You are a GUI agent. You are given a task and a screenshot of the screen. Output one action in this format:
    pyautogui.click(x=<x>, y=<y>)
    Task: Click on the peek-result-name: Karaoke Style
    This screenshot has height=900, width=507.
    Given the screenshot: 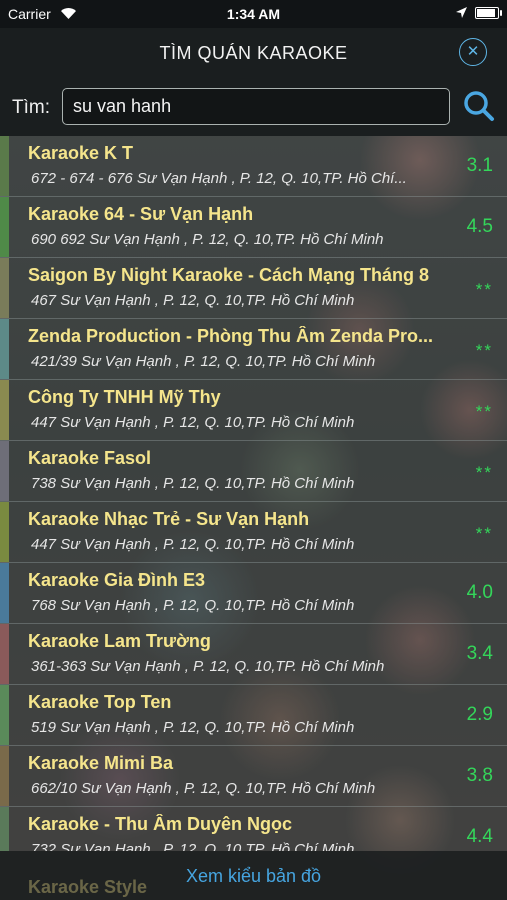 What is the action you would take?
    pyautogui.click(x=88, y=887)
    